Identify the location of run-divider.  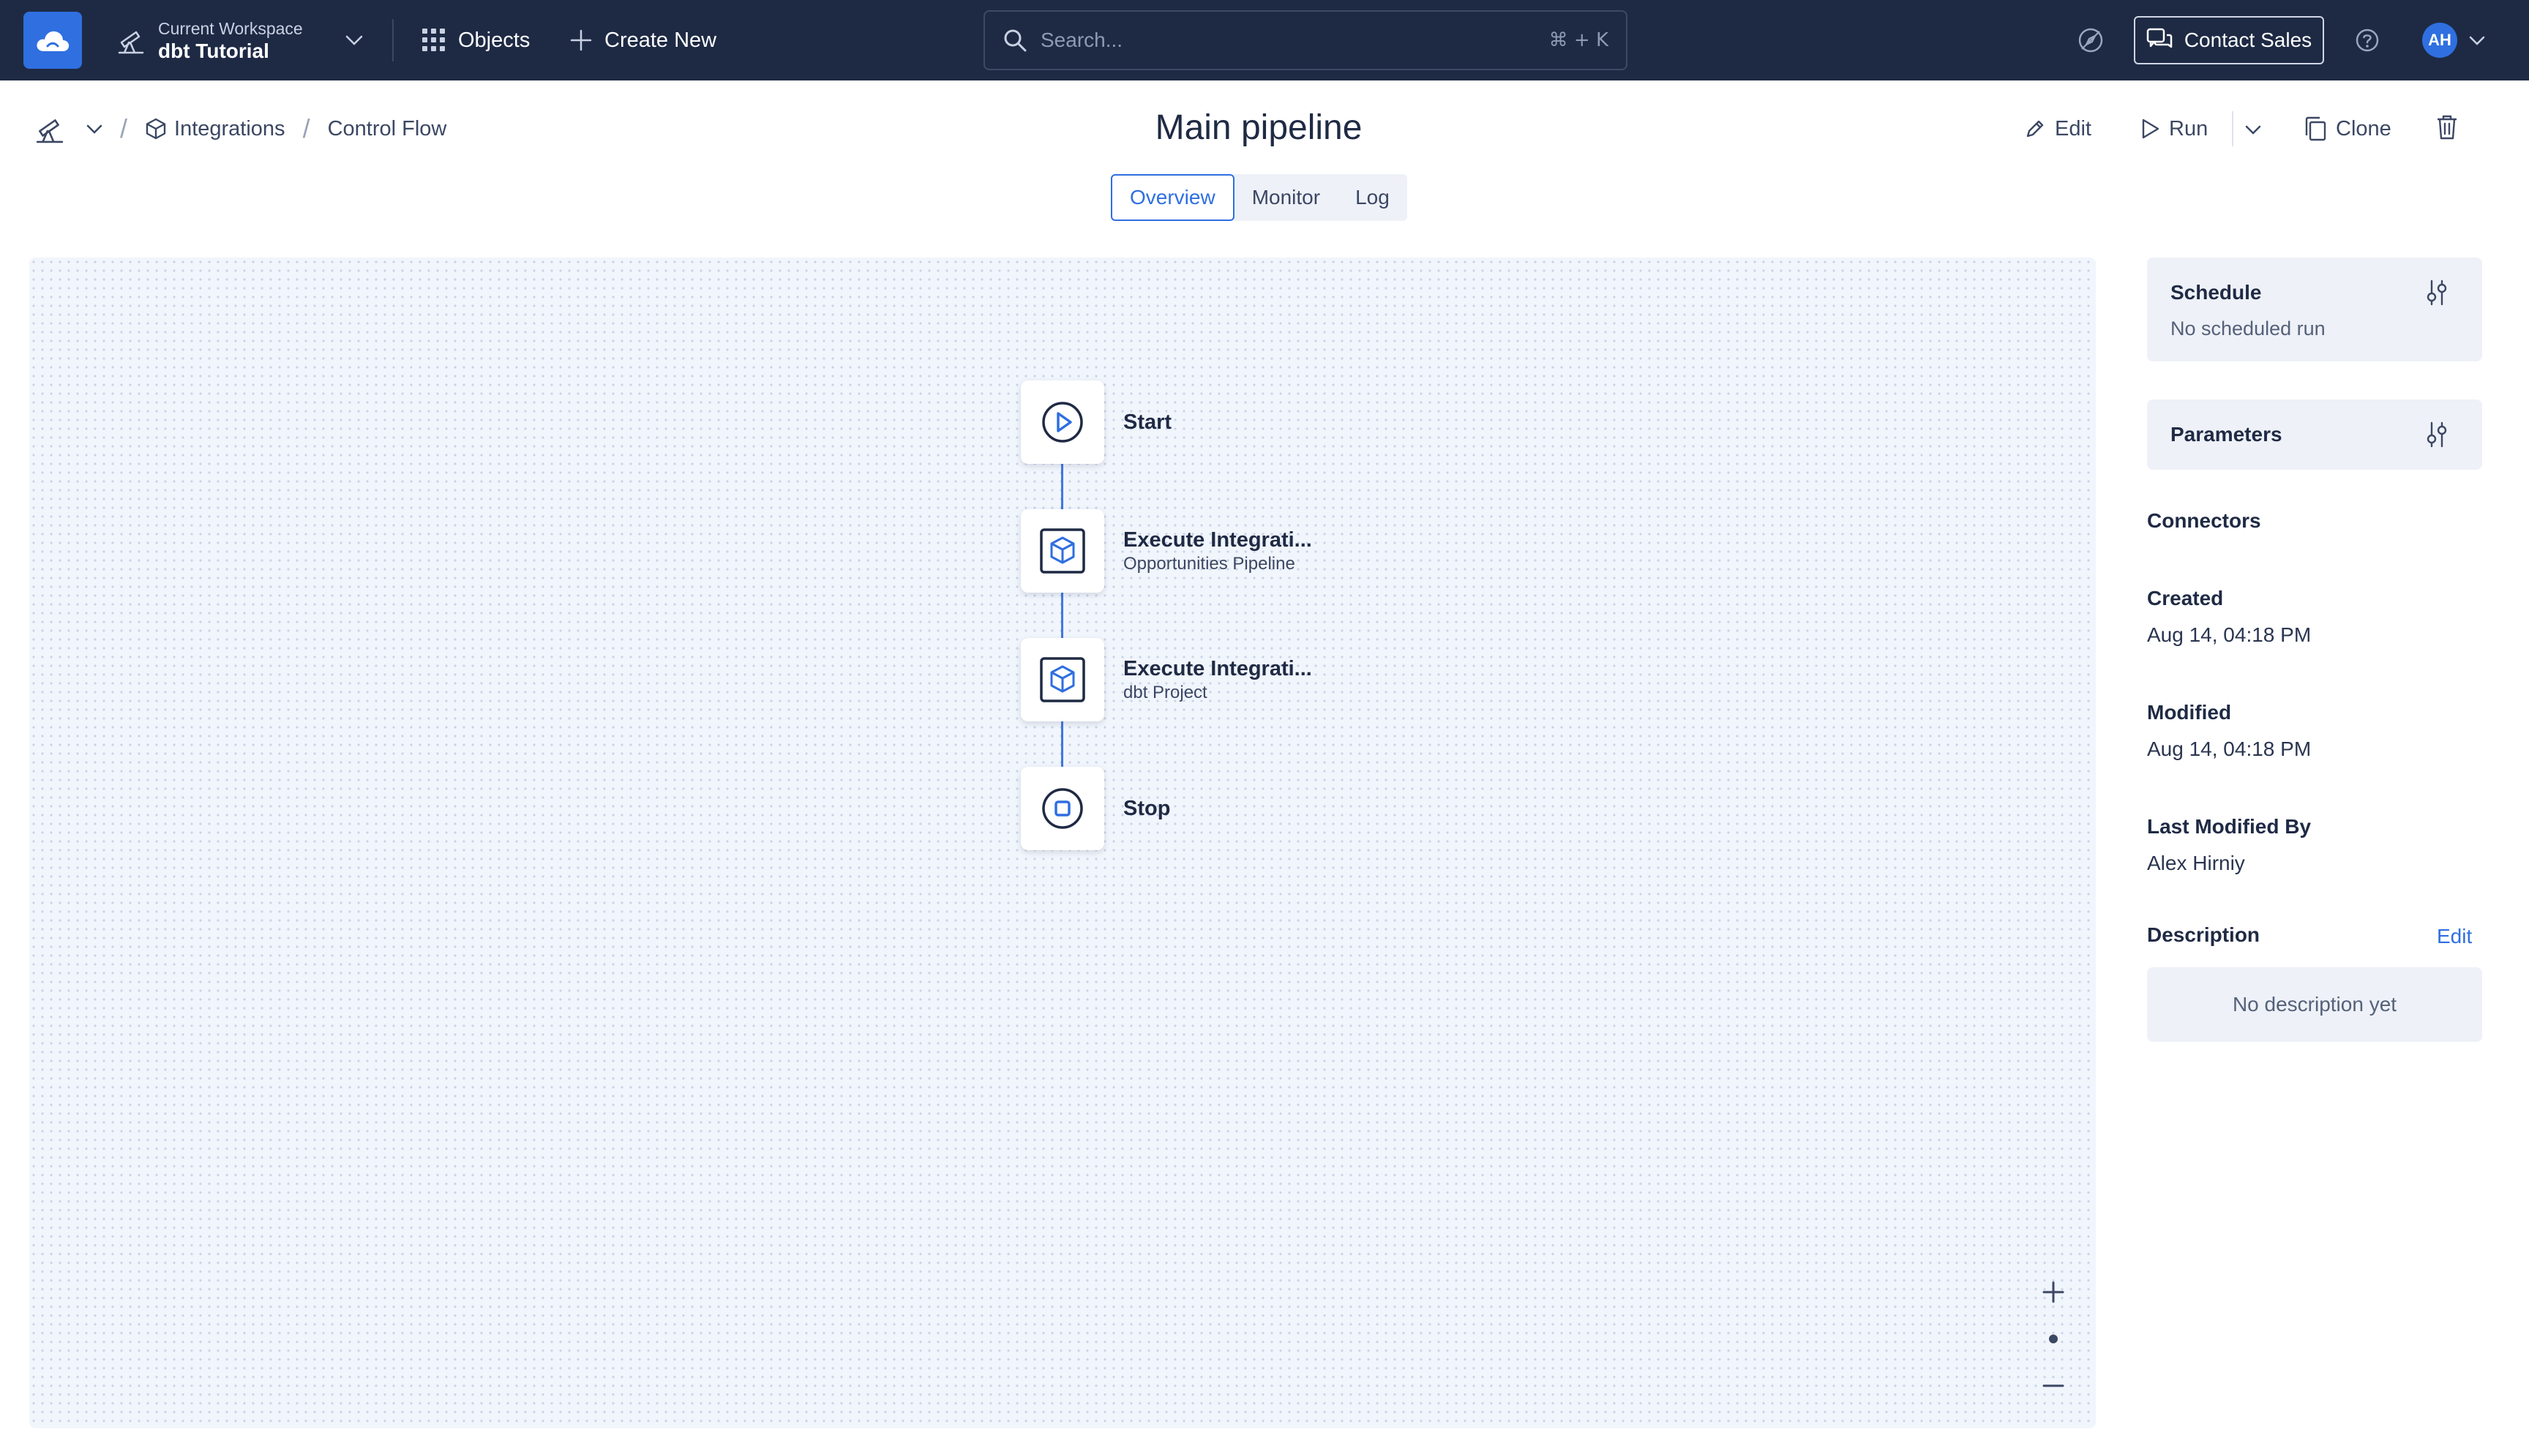
(2233, 128).